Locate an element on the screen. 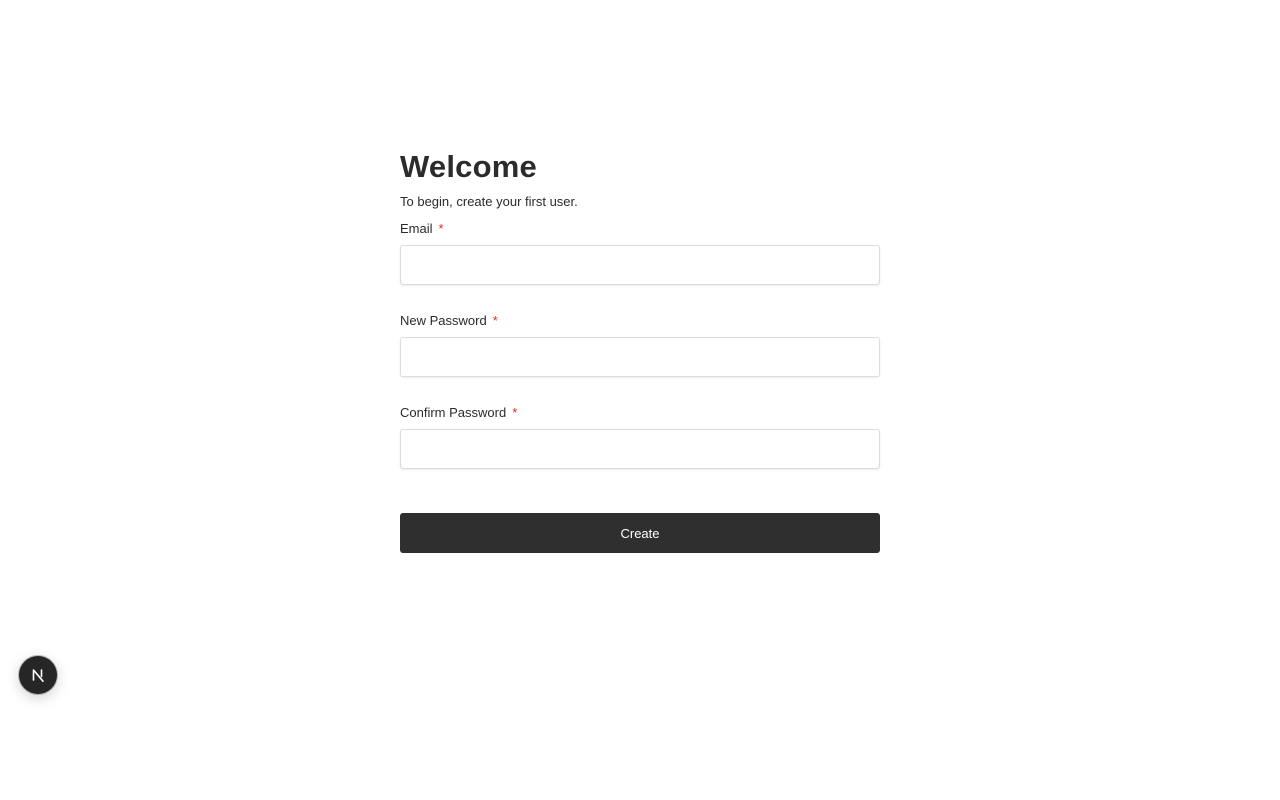 Image resolution: width=1280 pixels, height=800 pixels. email-field-group: Email * is located at coordinates (640, 253).